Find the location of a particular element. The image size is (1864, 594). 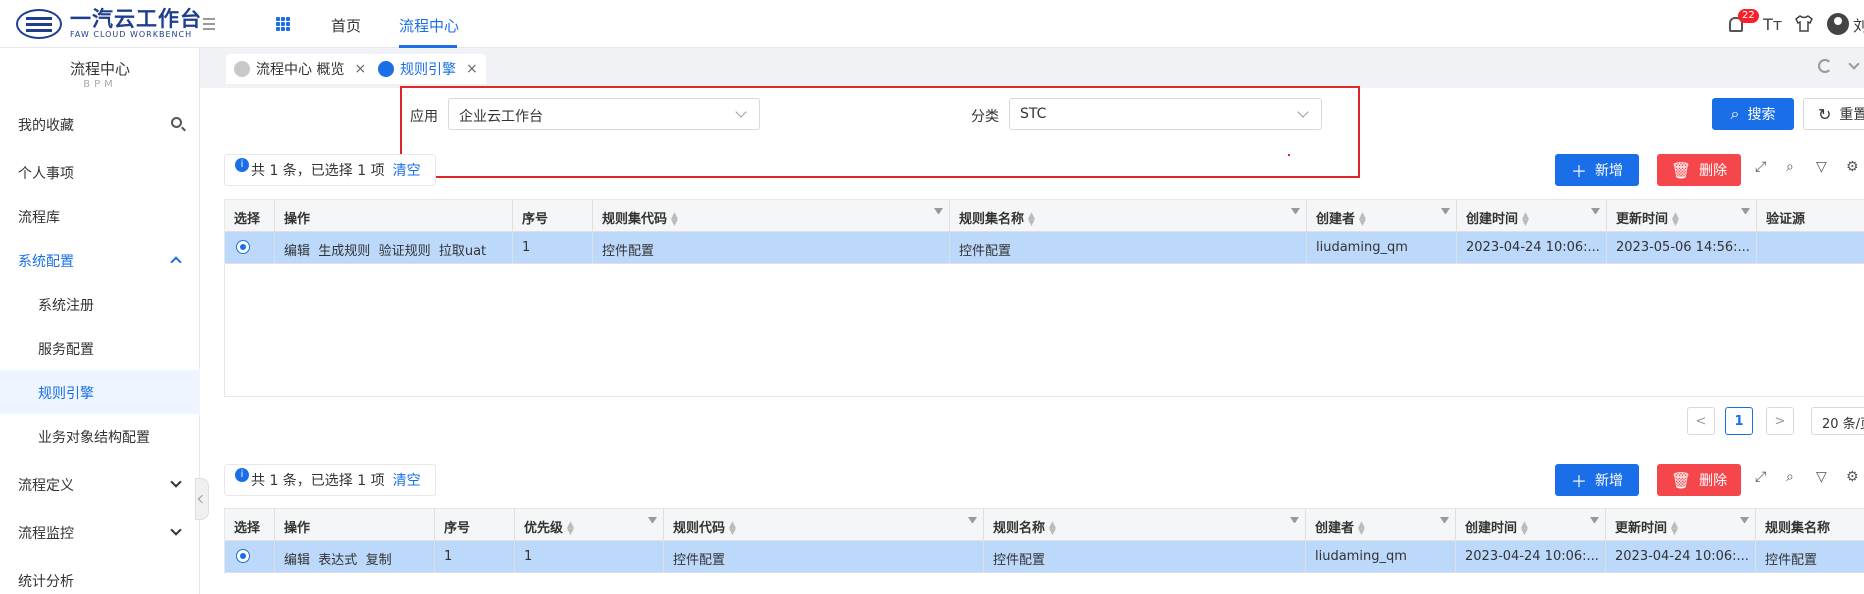

delete-button: 🗑 删除 is located at coordinates (1699, 170).